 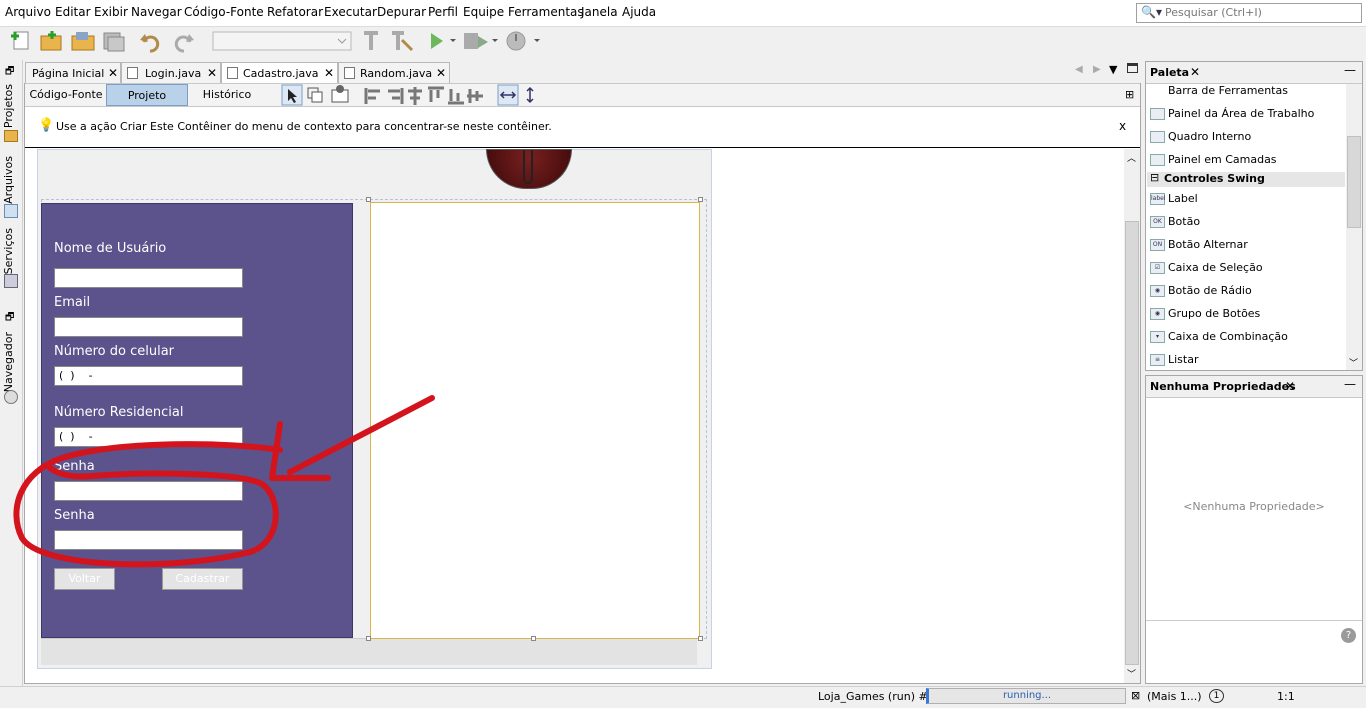 What do you see at coordinates (83, 41) in the screenshot?
I see `open-project-icon` at bounding box center [83, 41].